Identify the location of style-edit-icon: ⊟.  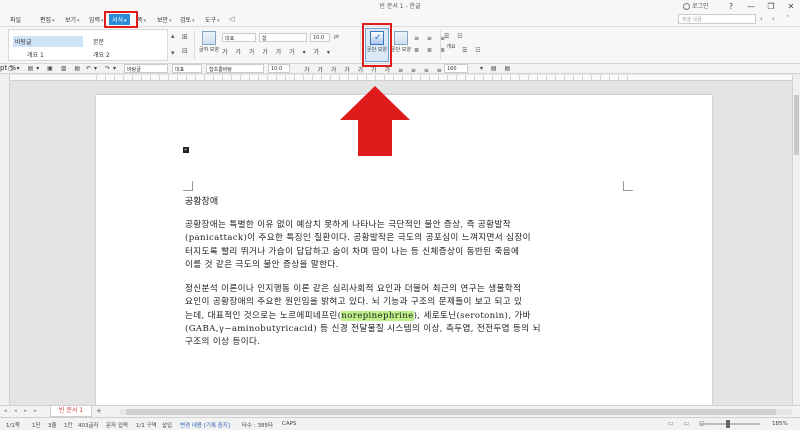
(185, 51).